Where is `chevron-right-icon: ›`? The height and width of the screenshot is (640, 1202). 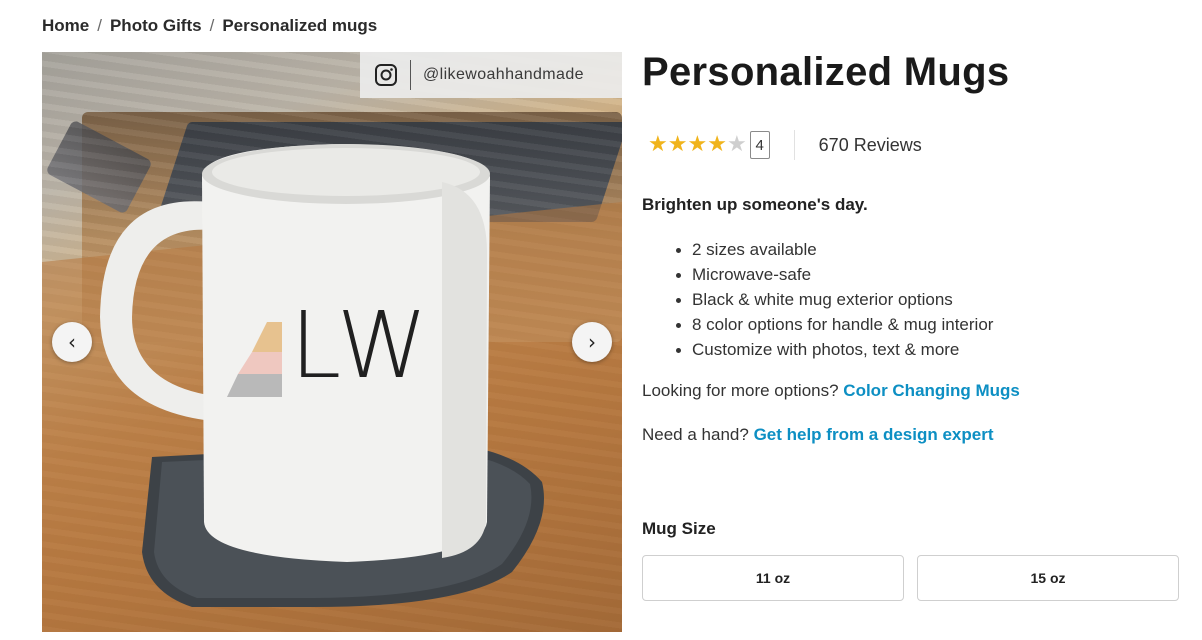 chevron-right-icon: › is located at coordinates (592, 342).